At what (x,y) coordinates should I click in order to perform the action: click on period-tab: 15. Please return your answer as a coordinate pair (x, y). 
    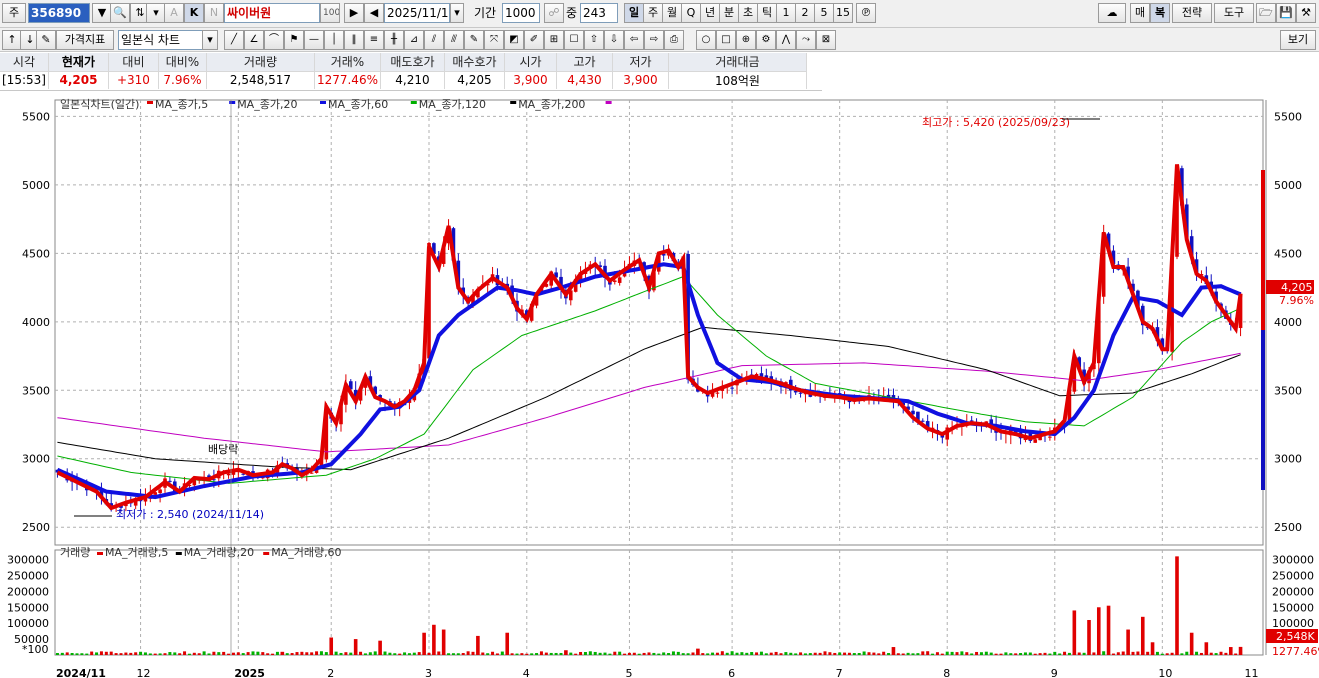
    Looking at the image, I should click on (843, 13).